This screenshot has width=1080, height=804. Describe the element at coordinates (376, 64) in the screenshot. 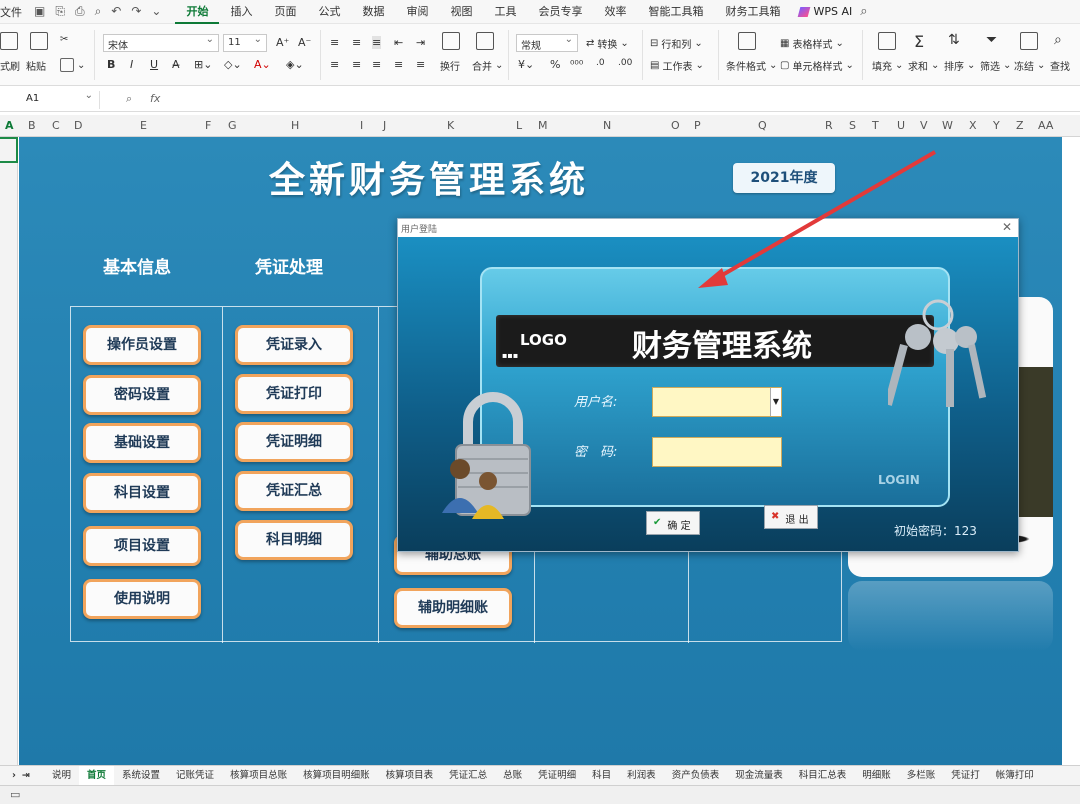

I see `align-right-icon: ≡` at that location.